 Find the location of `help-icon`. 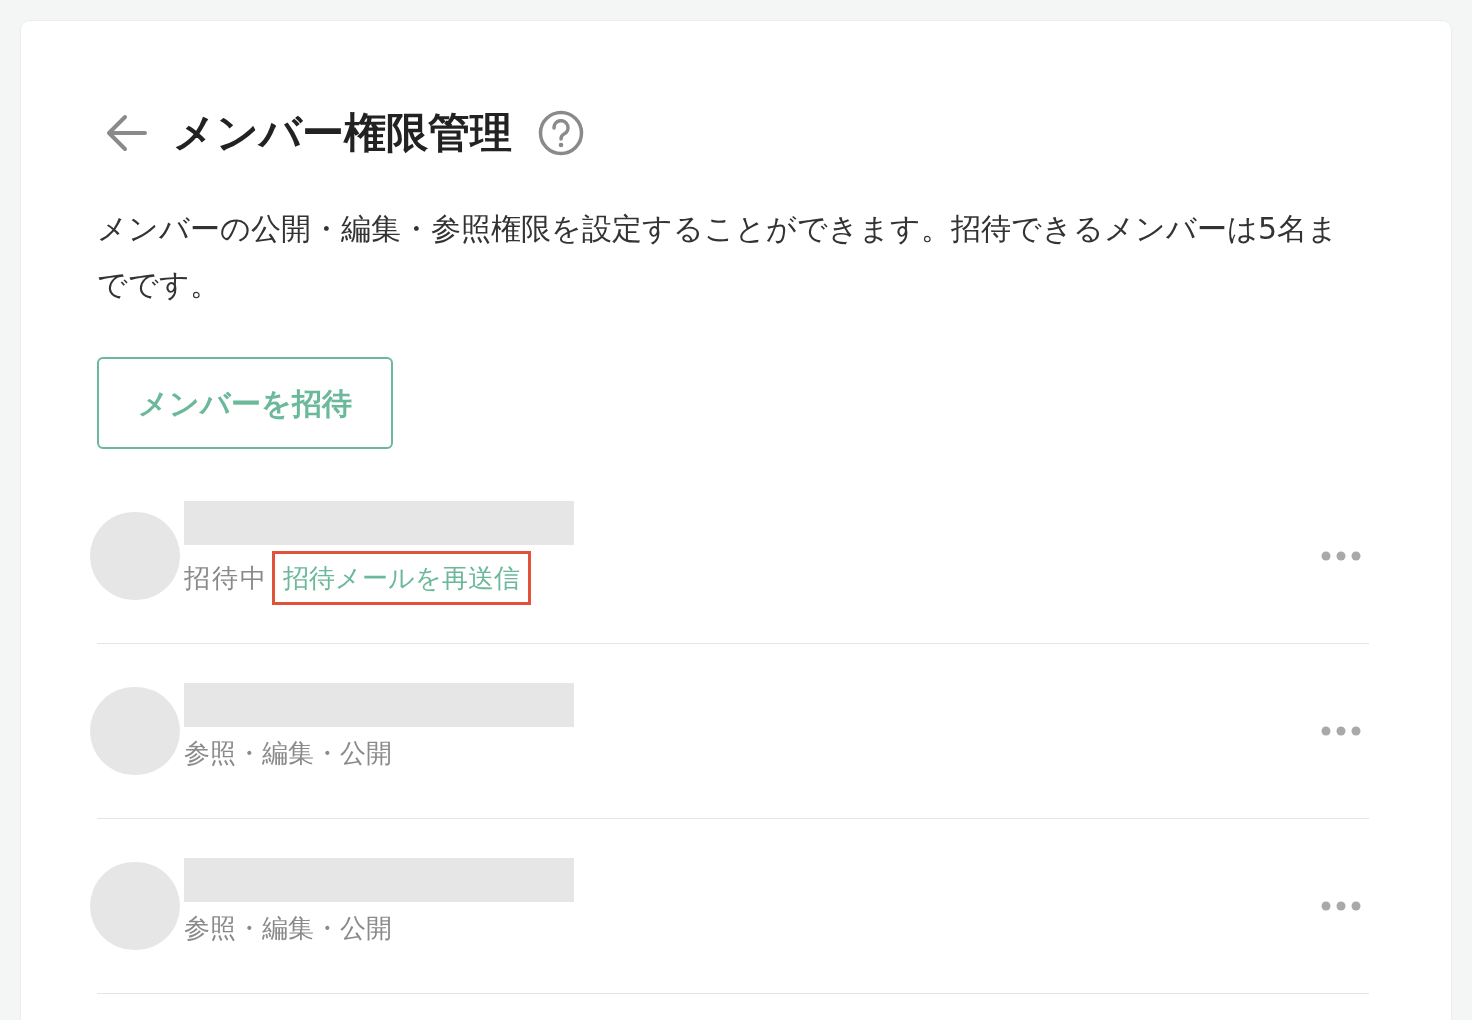

help-icon is located at coordinates (561, 133).